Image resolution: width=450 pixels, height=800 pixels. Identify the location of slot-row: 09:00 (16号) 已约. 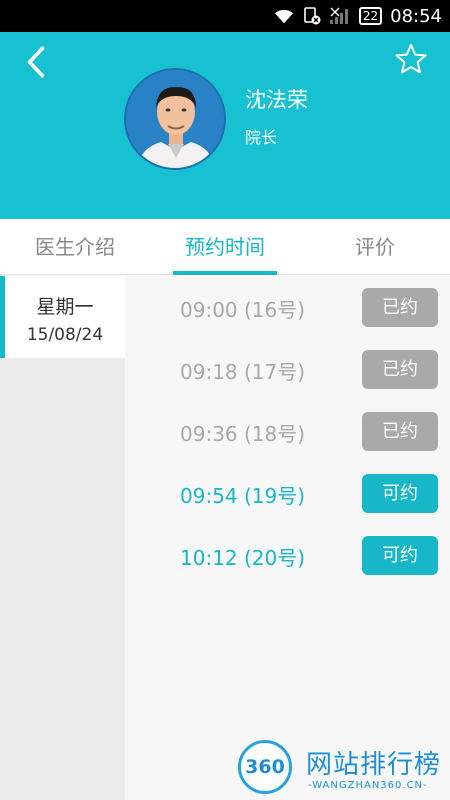
(287, 307).